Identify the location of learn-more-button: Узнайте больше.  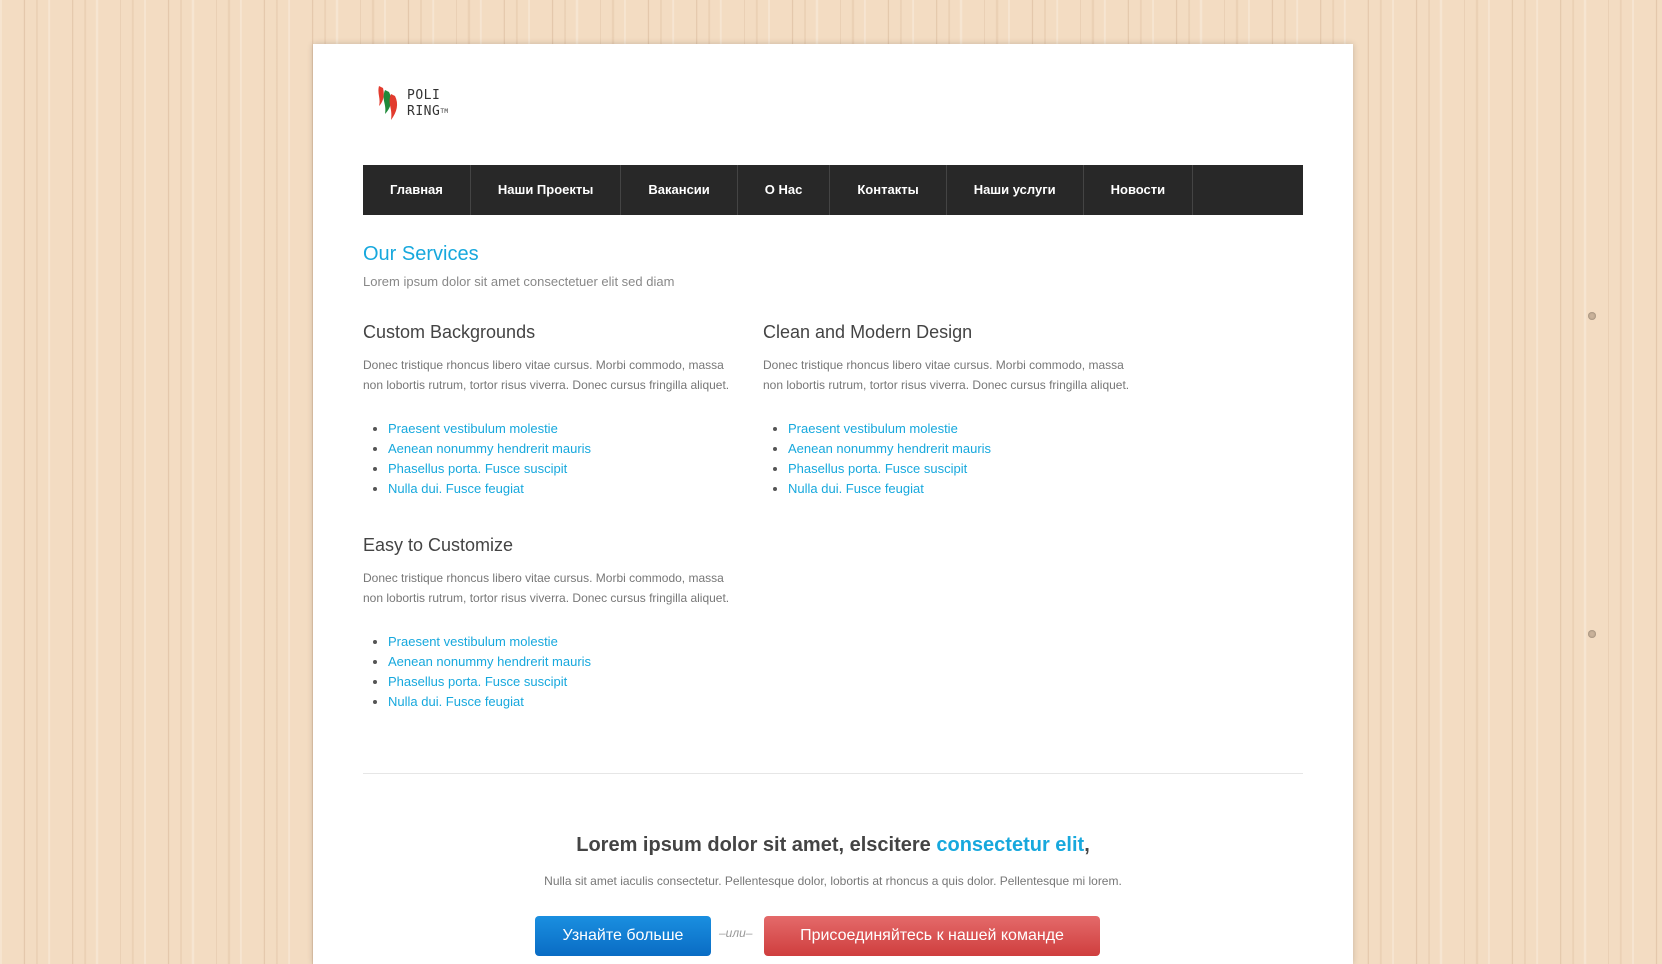
(623, 936).